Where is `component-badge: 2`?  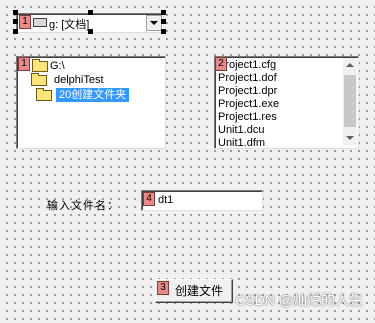
component-badge: 2 is located at coordinates (221, 64).